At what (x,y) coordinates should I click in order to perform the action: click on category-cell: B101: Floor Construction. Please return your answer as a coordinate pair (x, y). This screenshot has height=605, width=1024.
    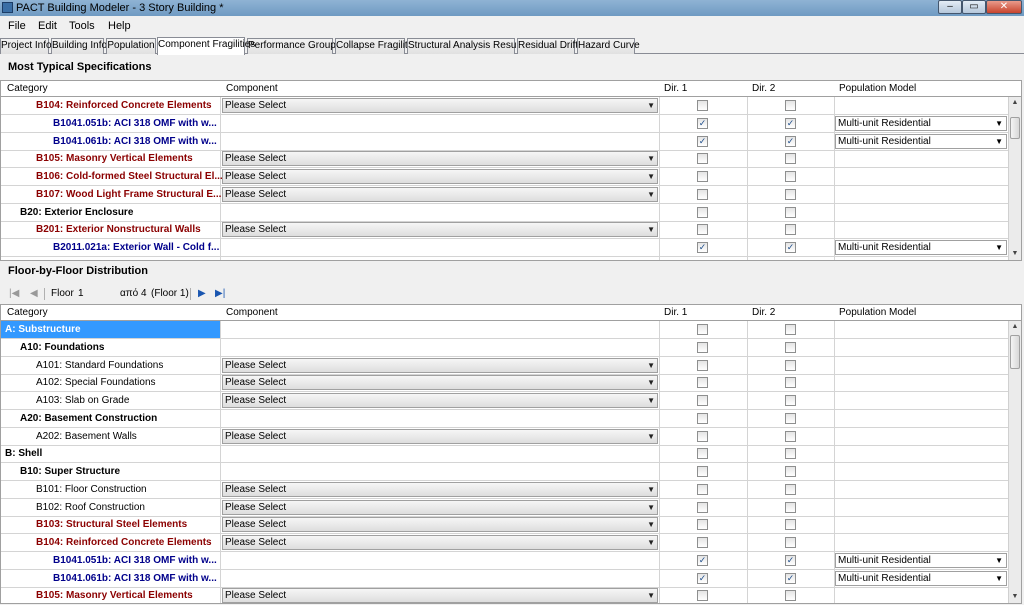
    Looking at the image, I should click on (143, 489).